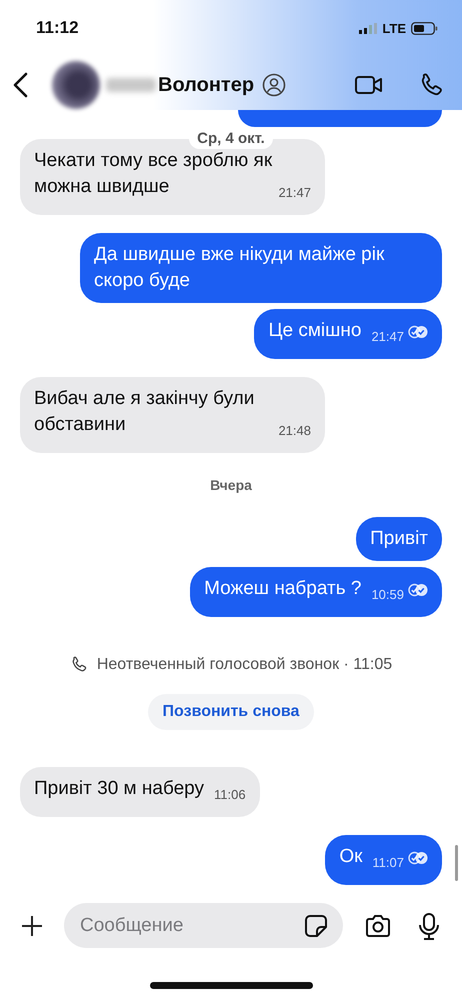 This screenshot has height=1000, width=462. Describe the element at coordinates (429, 926) in the screenshot. I see `microphone-icon` at that location.